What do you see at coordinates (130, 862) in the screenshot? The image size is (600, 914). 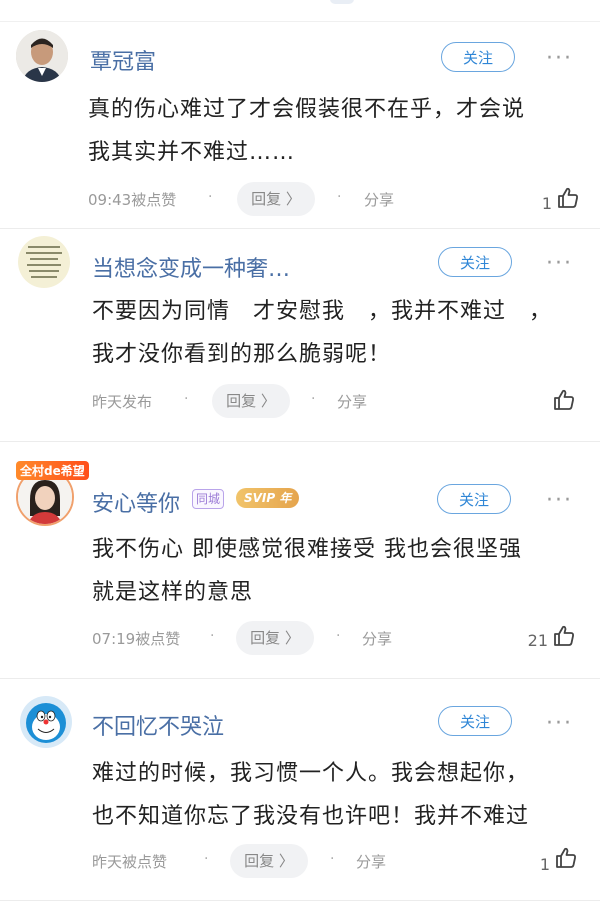 I see `timestamp: 昨天被点赞` at bounding box center [130, 862].